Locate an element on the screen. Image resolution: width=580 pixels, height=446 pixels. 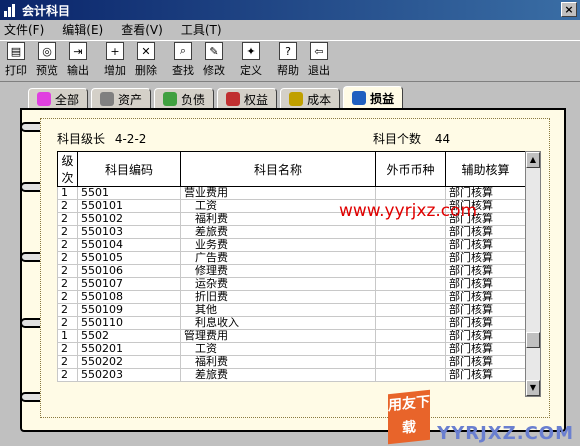
toolbar-button-6: ✎ 修改 is located at coordinates (214, 61).